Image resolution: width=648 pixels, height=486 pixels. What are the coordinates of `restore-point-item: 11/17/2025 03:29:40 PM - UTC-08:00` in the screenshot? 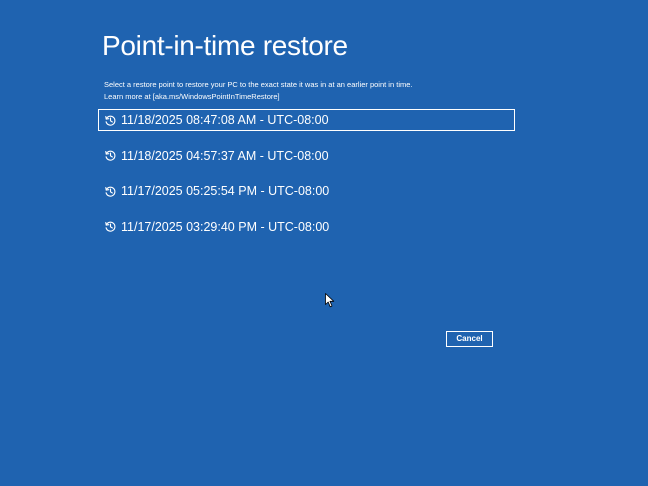 It's located at (306, 227).